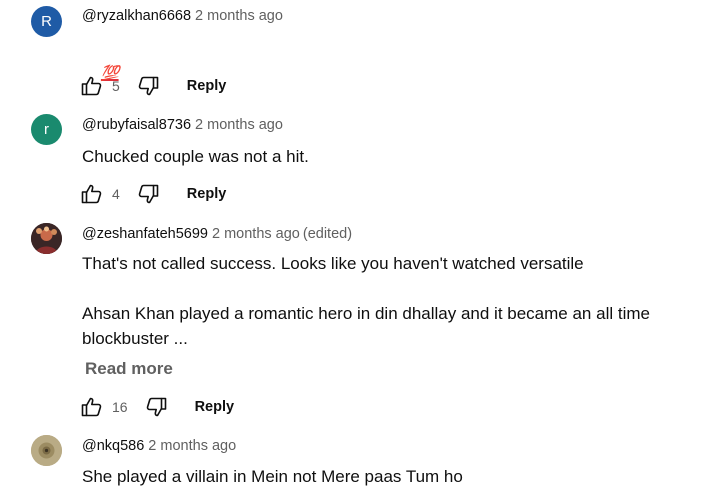 This screenshot has height=491, width=702. I want to click on comment-actions: 4 Reply, so click(152, 194).